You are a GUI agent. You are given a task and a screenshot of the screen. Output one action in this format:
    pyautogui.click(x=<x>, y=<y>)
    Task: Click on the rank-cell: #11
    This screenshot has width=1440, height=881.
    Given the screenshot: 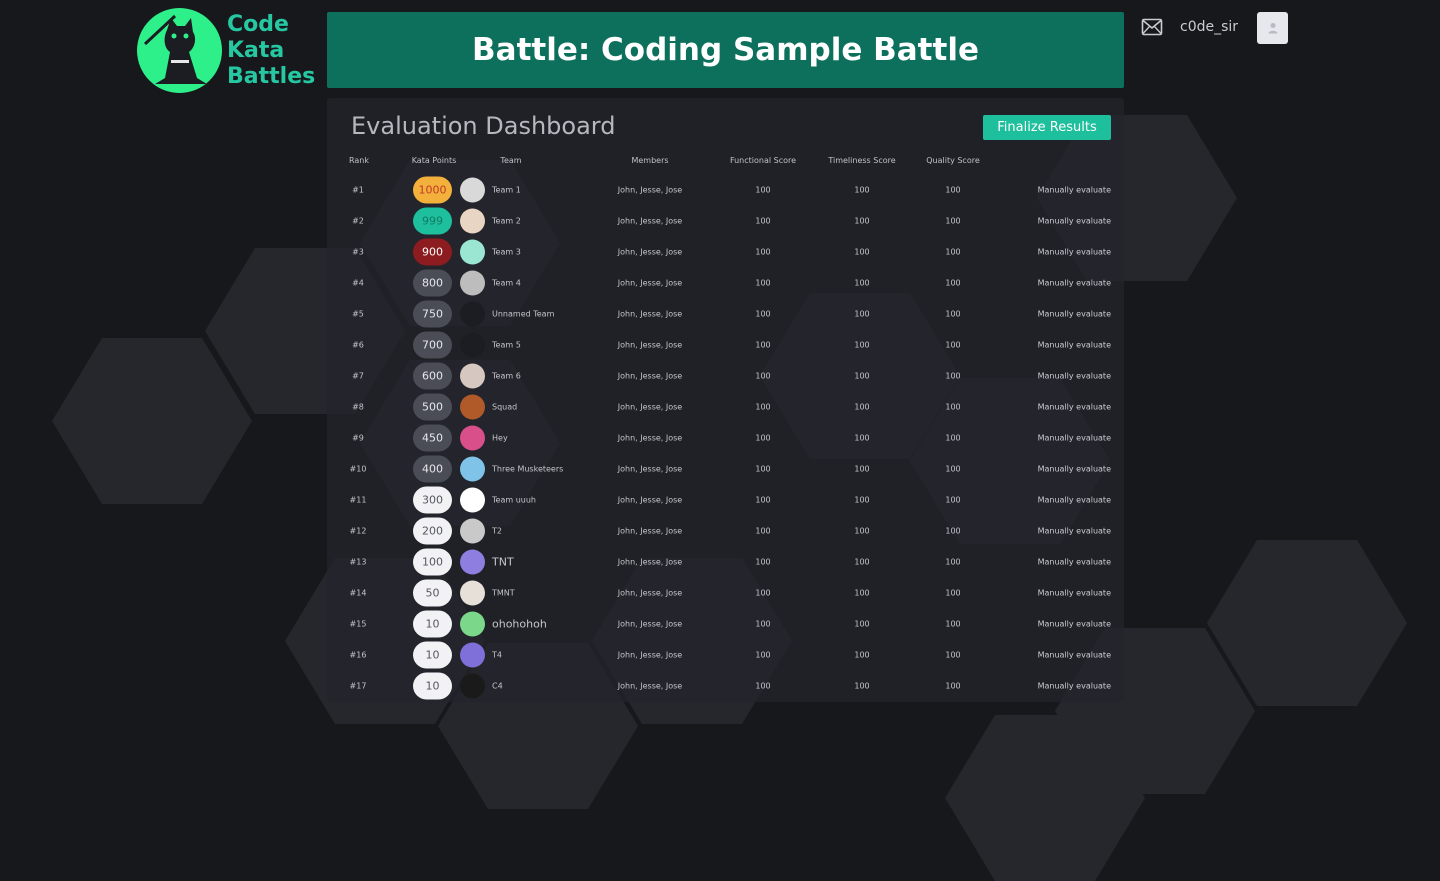 What is the action you would take?
    pyautogui.click(x=358, y=499)
    